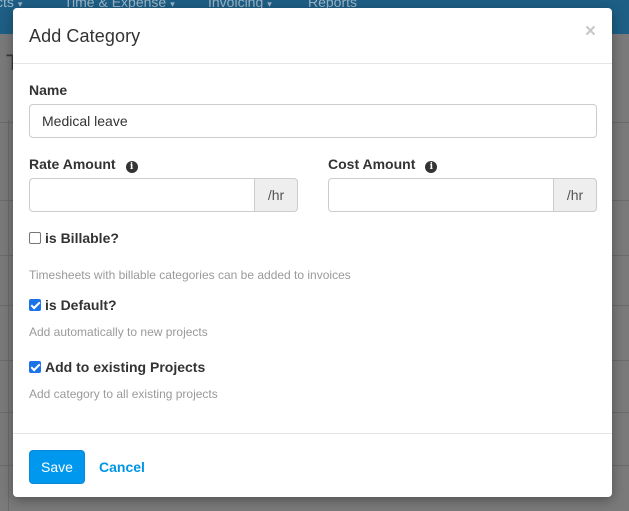 Image resolution: width=629 pixels, height=511 pixels. Describe the element at coordinates (35, 238) in the screenshot. I see `billable-checkbox` at that location.